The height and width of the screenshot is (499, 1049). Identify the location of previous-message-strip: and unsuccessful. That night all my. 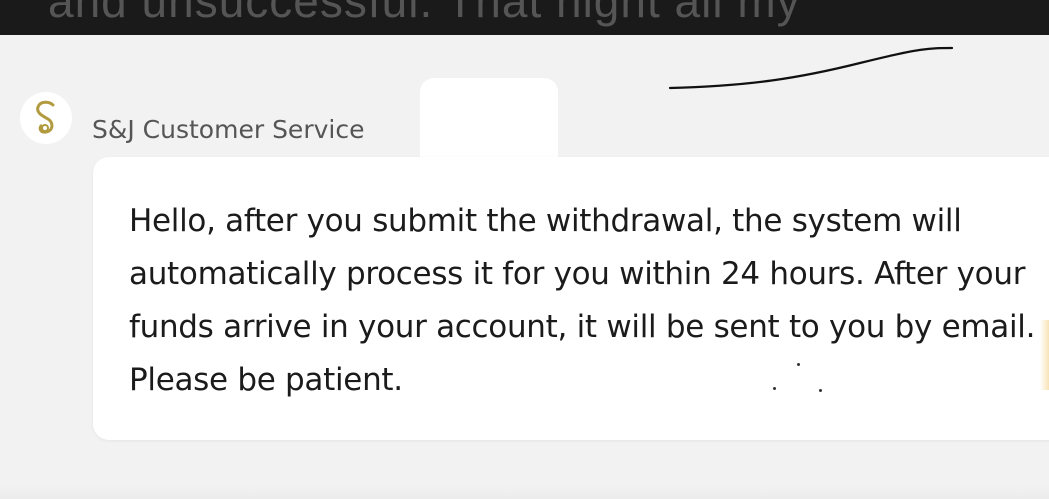
(524, 17).